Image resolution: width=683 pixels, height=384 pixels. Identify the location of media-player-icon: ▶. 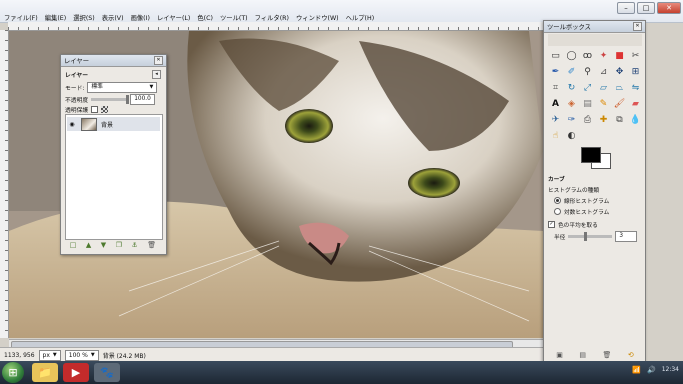
(76, 372).